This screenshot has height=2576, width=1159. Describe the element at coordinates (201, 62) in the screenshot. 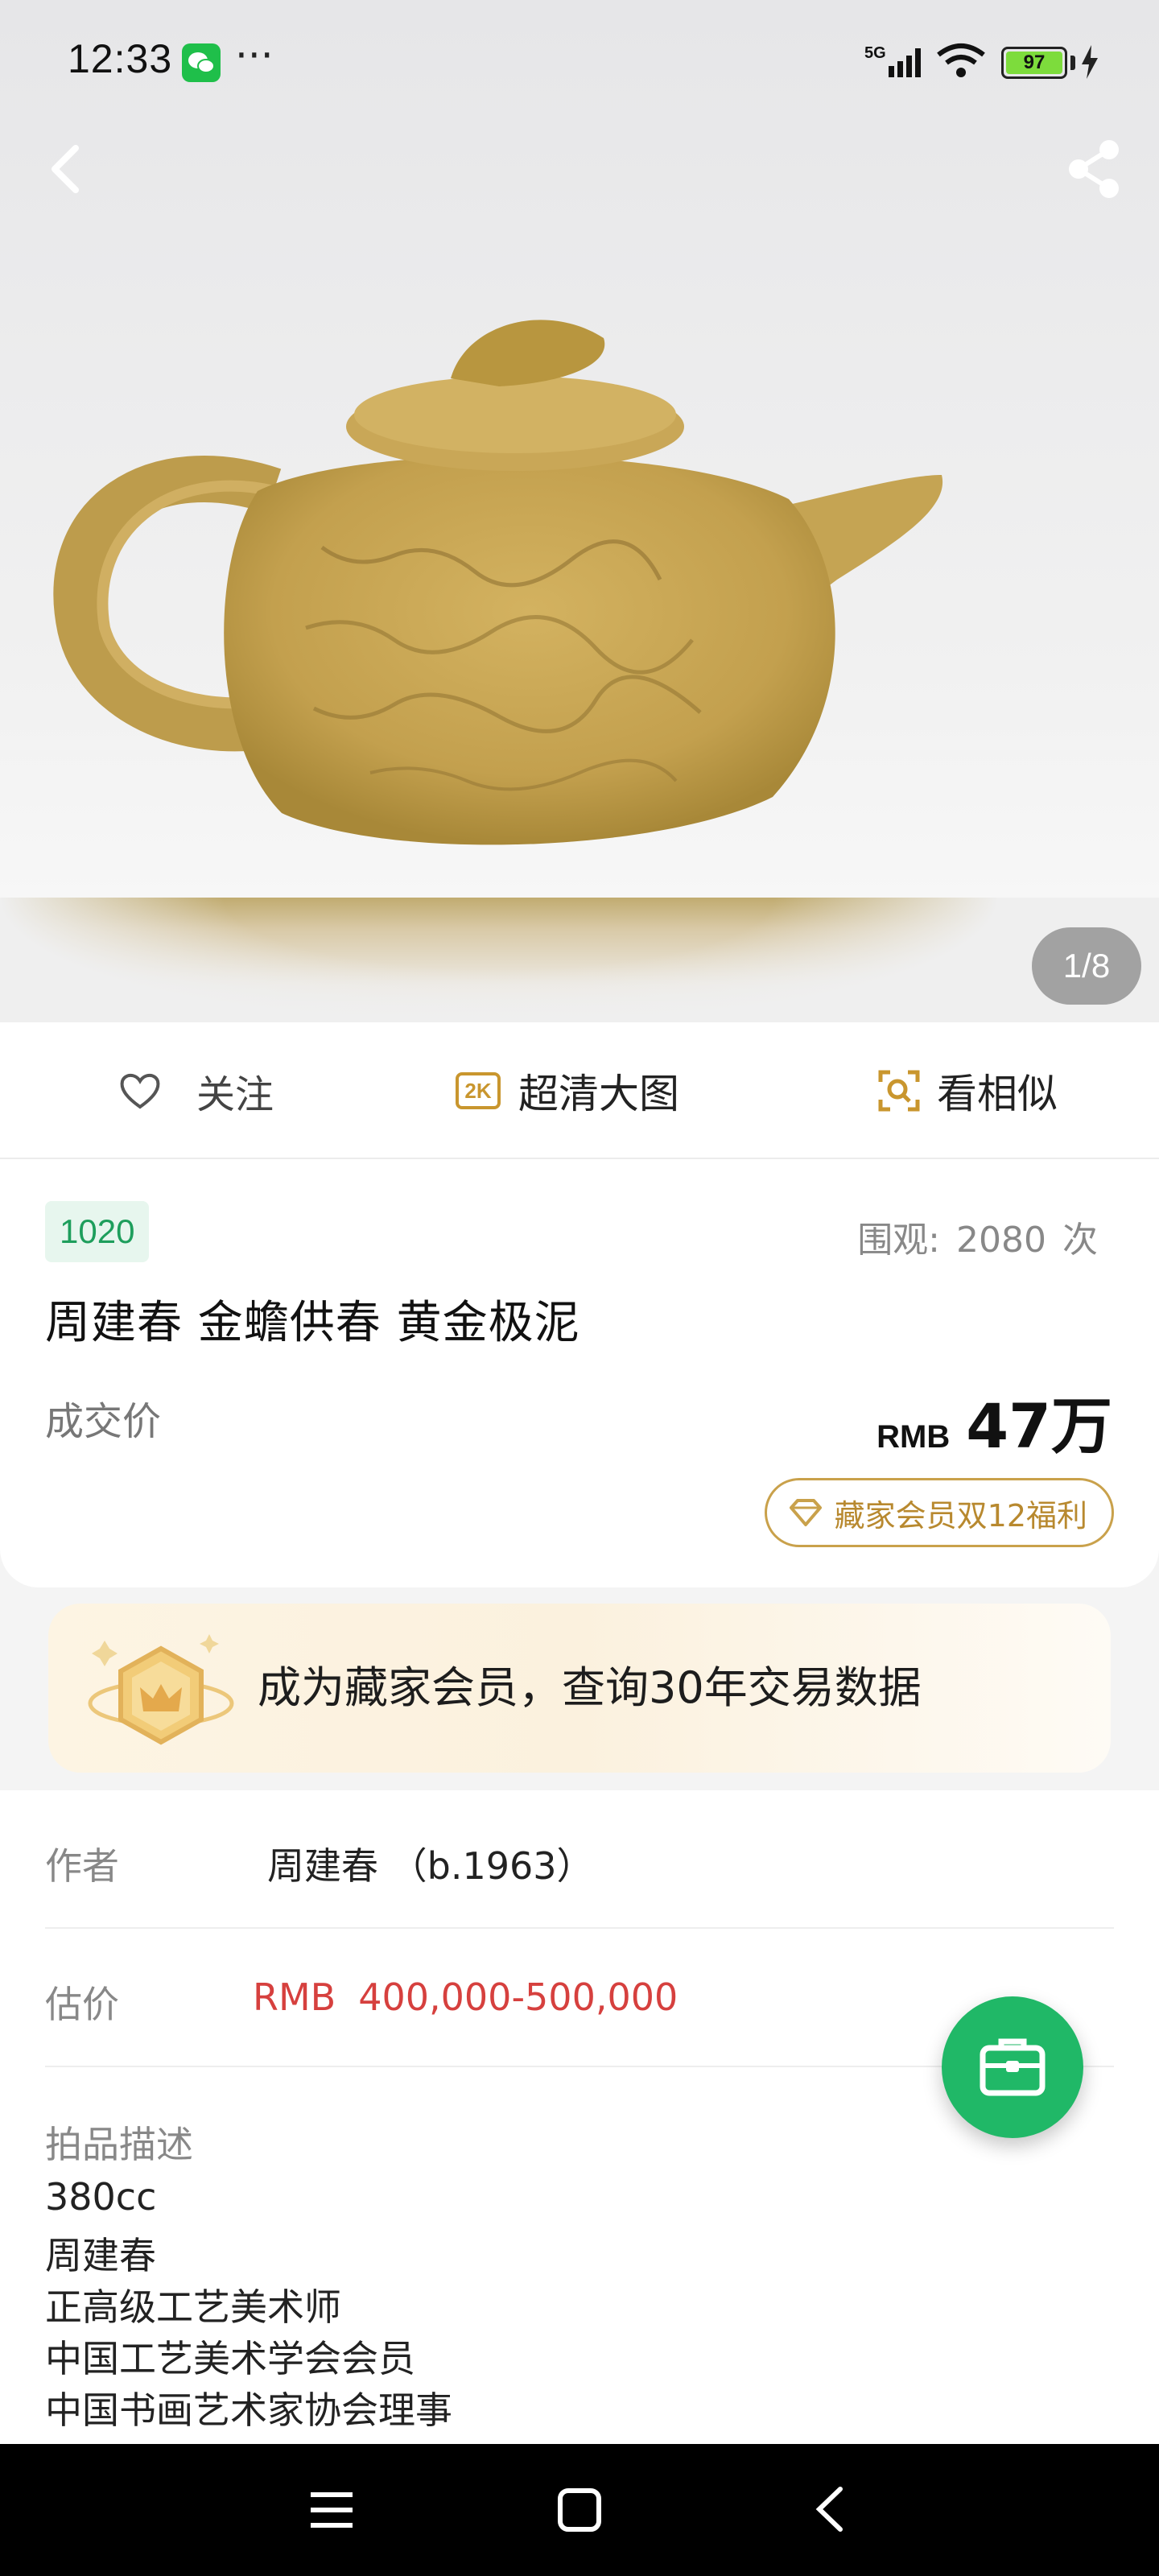

I see `wechat-notification-icon` at that location.